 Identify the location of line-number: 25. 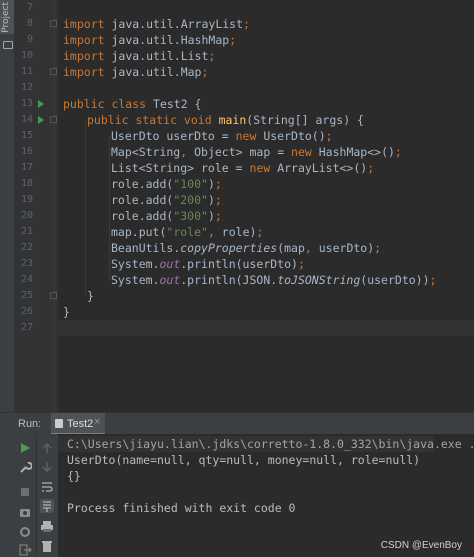
(26, 295).